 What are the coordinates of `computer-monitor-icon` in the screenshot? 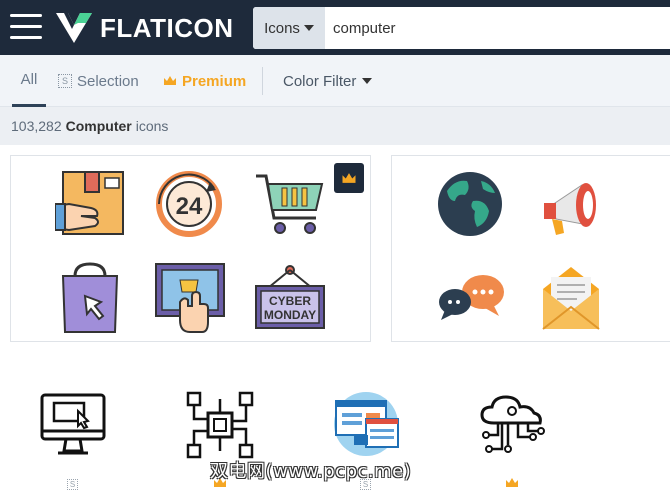 It's located at (73, 425).